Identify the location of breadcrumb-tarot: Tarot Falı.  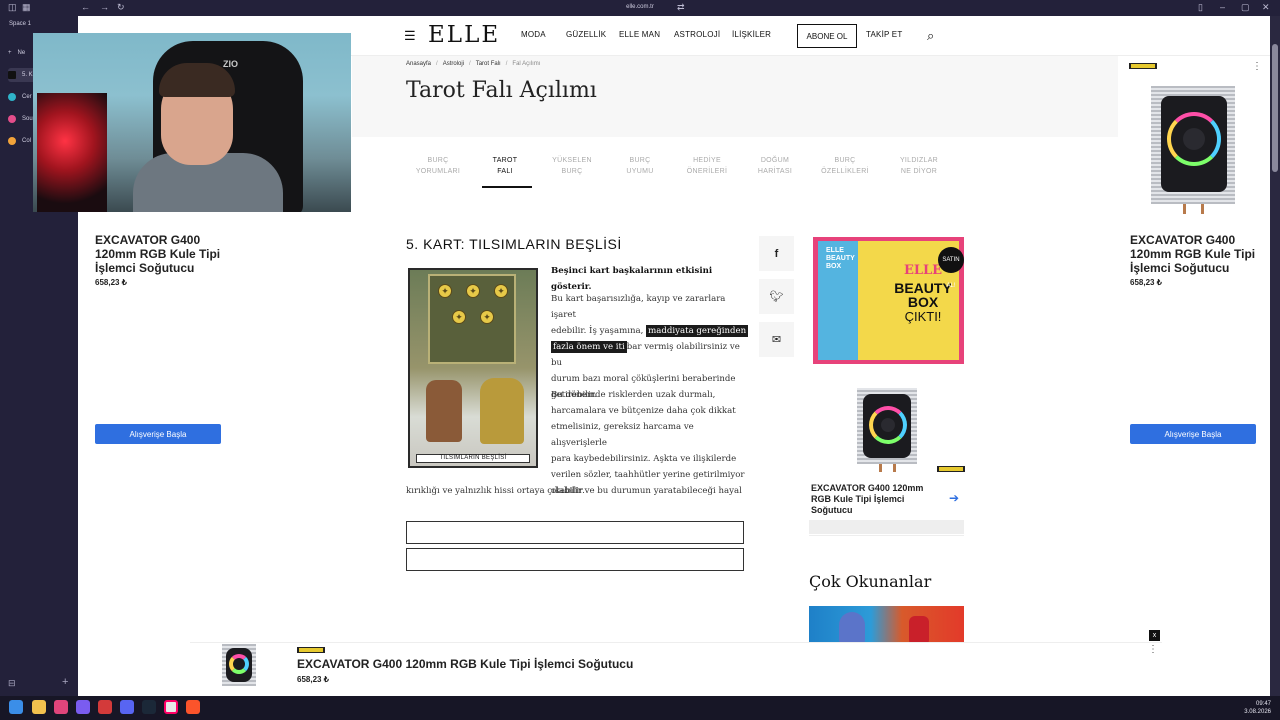
(488, 64).